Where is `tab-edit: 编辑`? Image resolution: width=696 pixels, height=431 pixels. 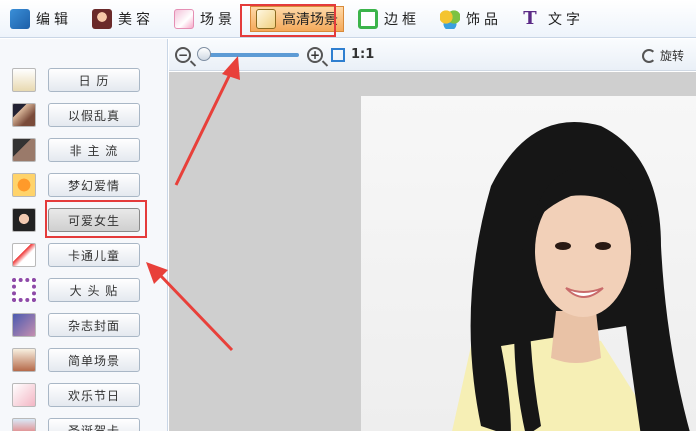
tab-edit: 编辑 is located at coordinates (41, 19).